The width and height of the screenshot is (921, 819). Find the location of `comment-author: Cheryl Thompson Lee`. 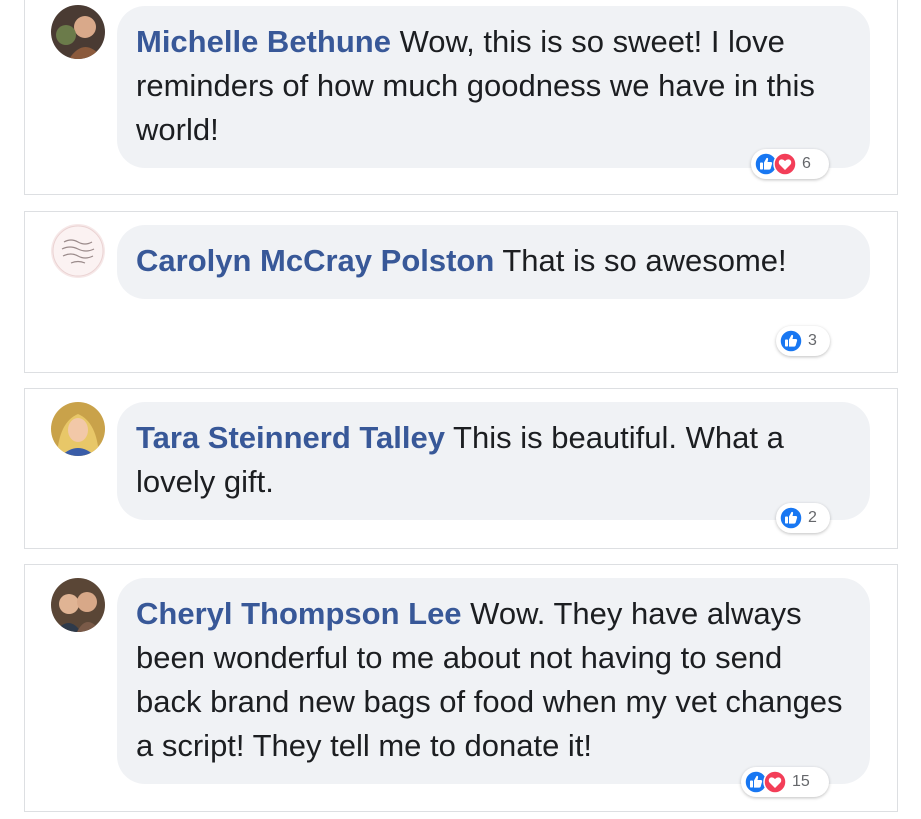

comment-author: Cheryl Thompson Lee is located at coordinates (299, 613).